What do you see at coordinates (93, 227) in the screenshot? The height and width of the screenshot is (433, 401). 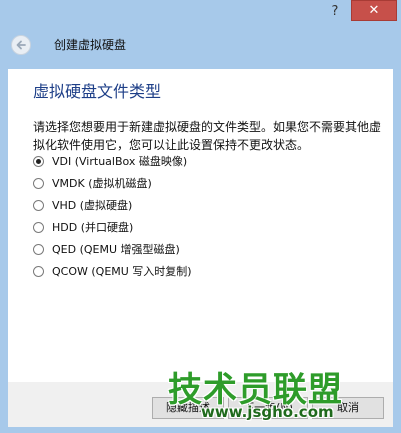 I see `option-hdd-label: HDD (并口硬盘)` at bounding box center [93, 227].